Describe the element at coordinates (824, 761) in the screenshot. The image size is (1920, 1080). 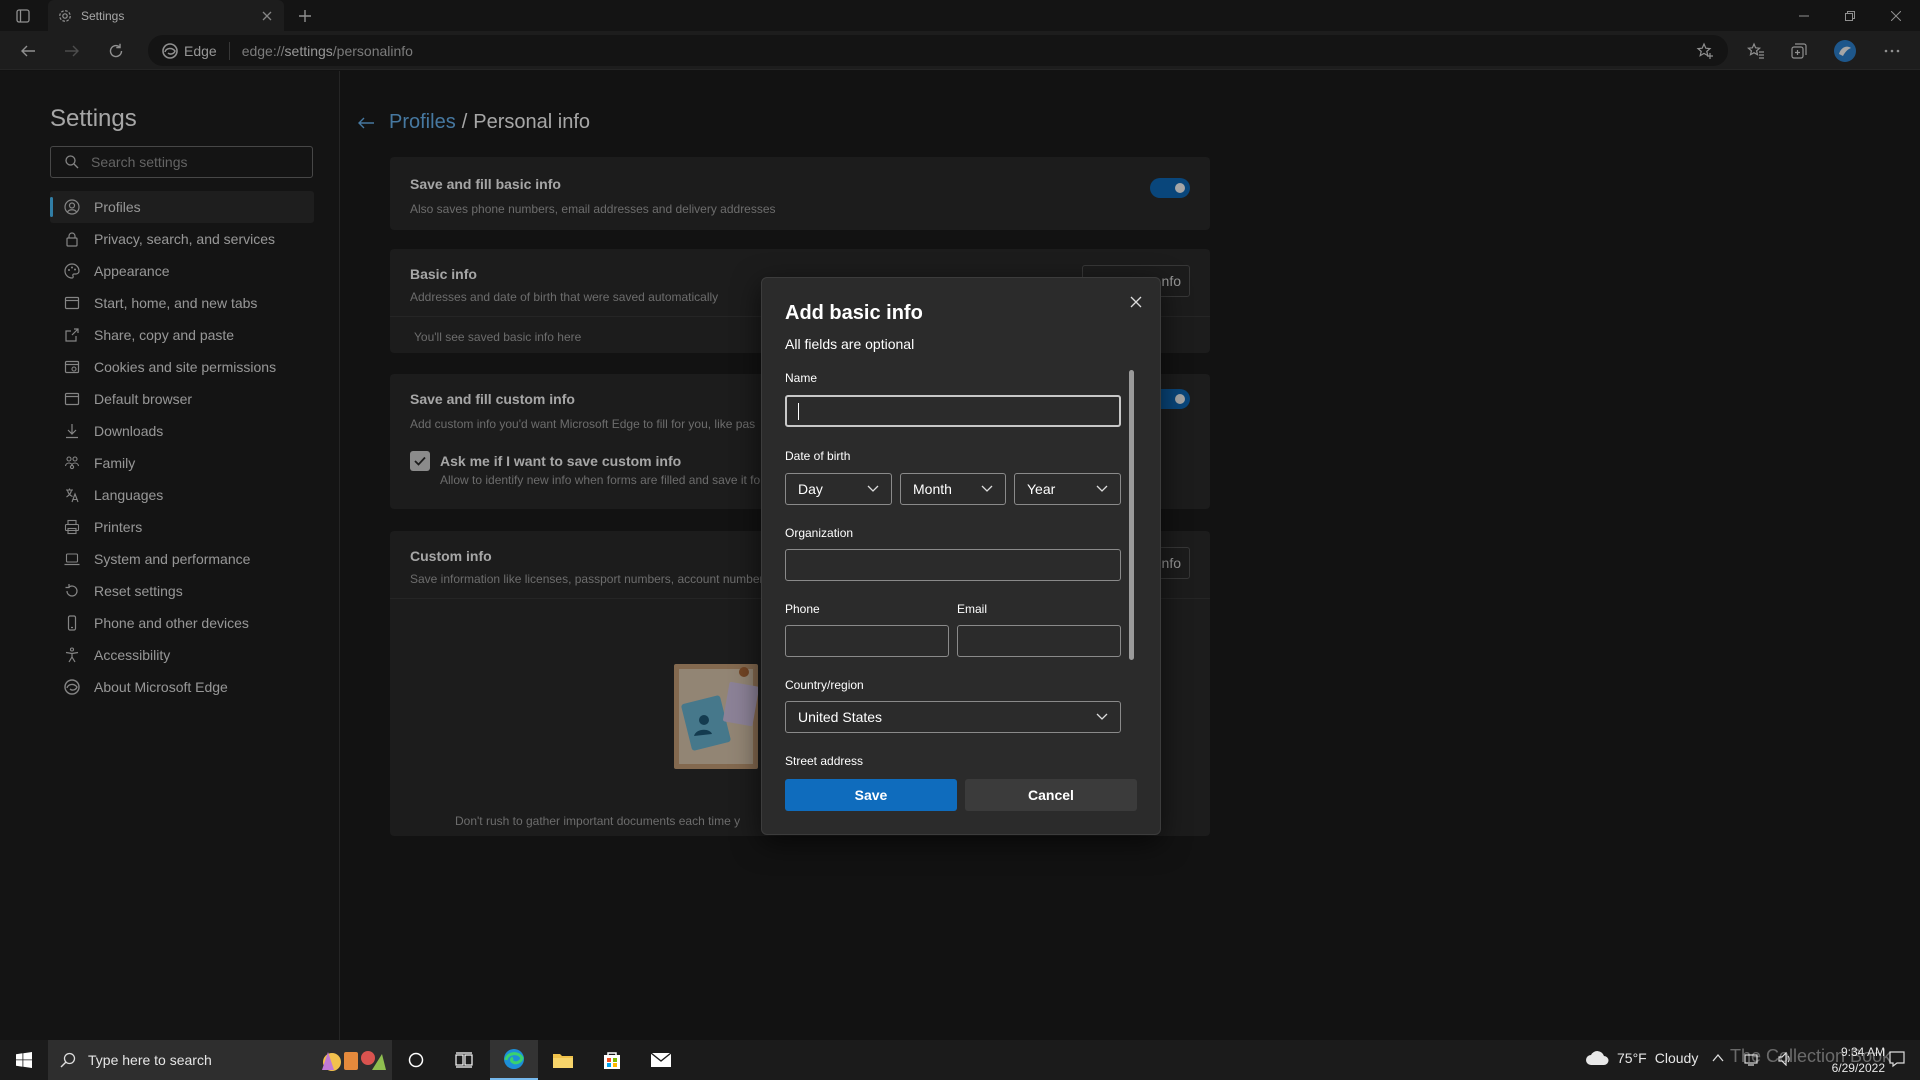
I see `street-address-label: Street address` at that location.